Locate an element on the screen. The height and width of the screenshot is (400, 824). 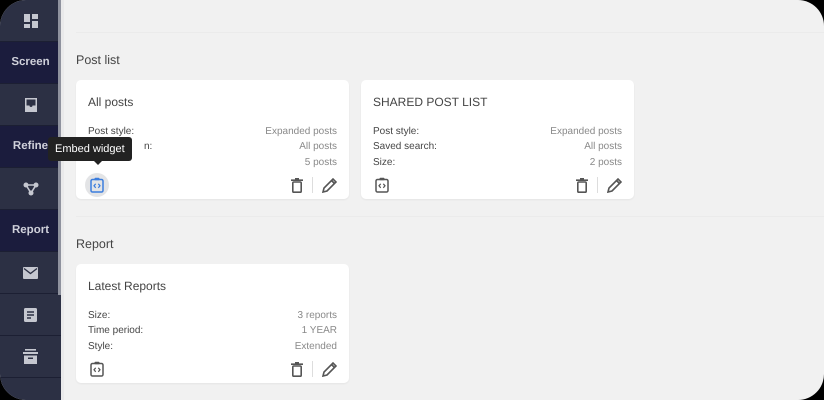
field-value: 2 posts is located at coordinates (606, 163).